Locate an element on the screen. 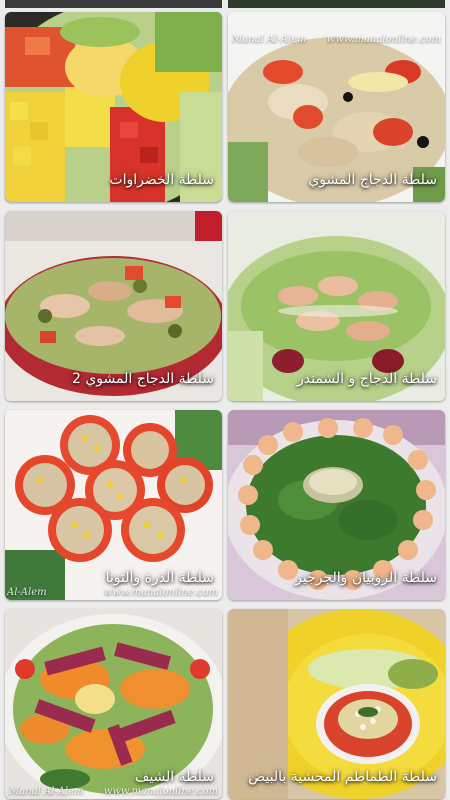 The height and width of the screenshot is (800, 450). recipe-card-vegetable-salad: سلطة الخضراوات is located at coordinates (113, 107).